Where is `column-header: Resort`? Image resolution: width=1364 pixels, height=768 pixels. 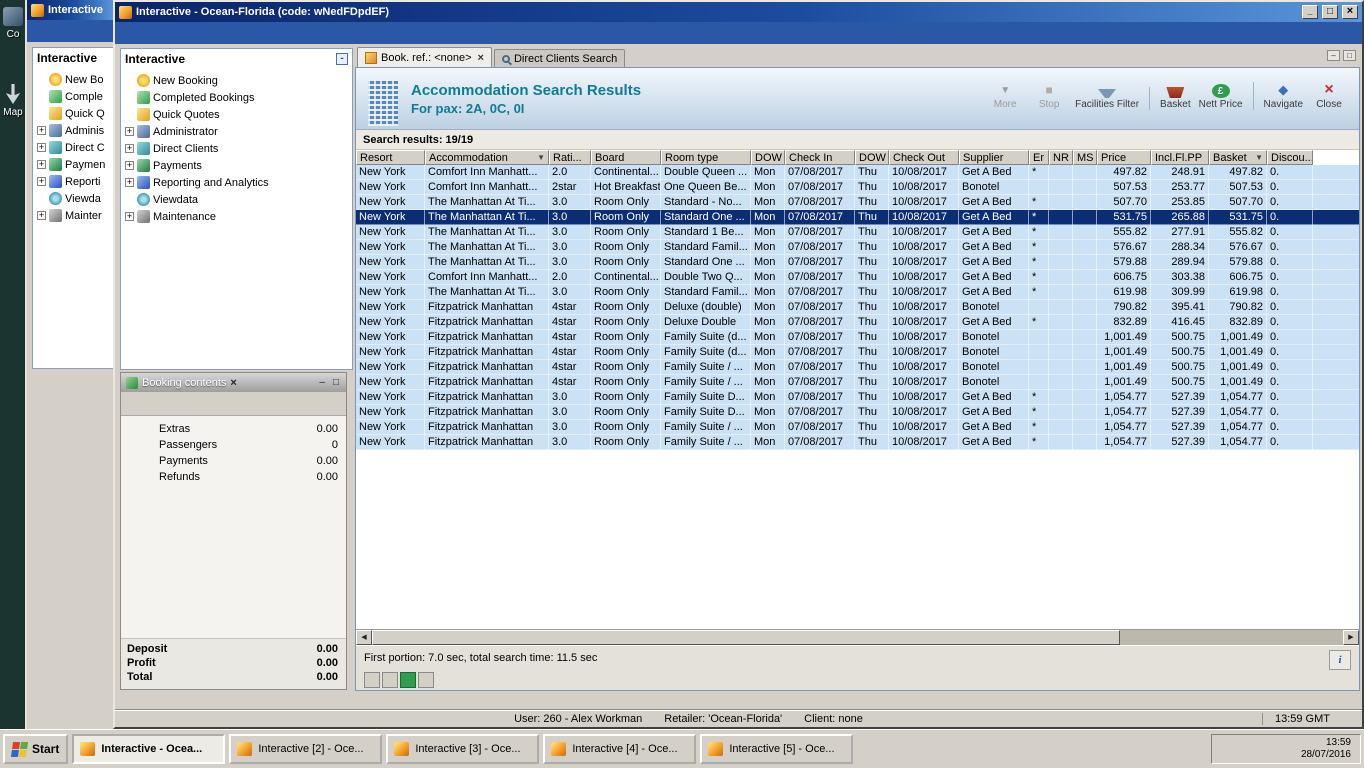 column-header: Resort is located at coordinates (390, 157).